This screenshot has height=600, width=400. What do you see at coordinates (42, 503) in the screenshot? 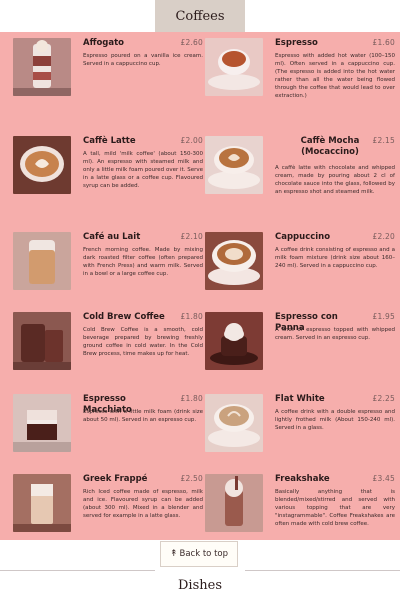
I see `greek-frappe-image` at bounding box center [42, 503].